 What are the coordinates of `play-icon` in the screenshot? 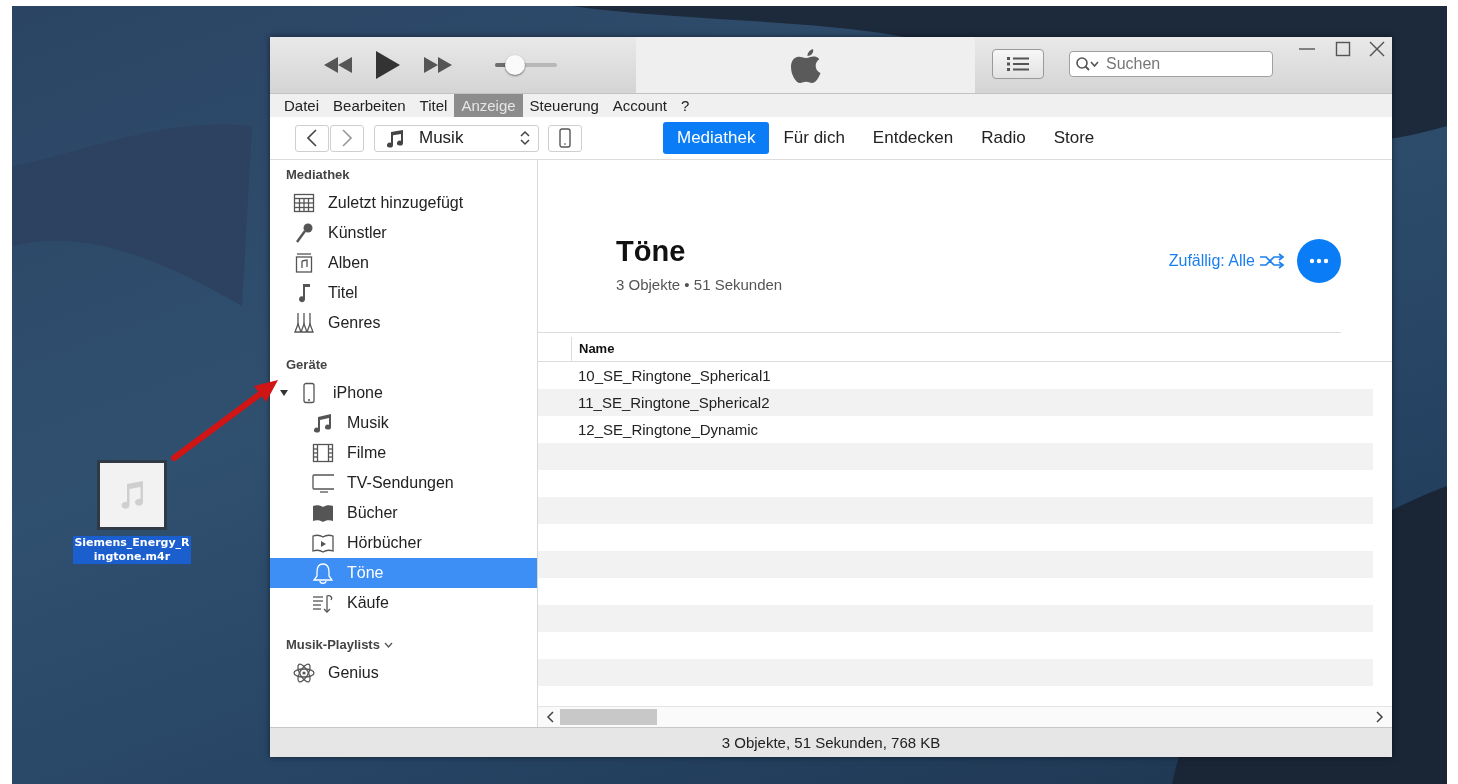 It's located at (388, 65).